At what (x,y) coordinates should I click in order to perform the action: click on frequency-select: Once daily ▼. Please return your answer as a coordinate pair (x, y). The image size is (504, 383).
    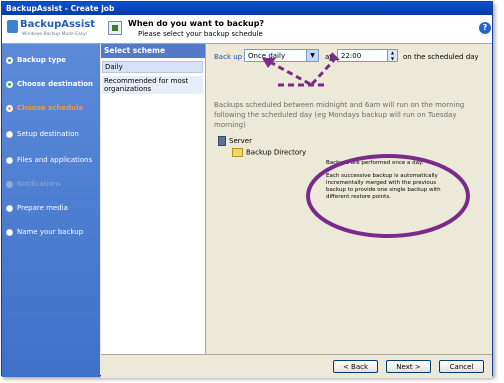
    Looking at the image, I should click on (281, 55).